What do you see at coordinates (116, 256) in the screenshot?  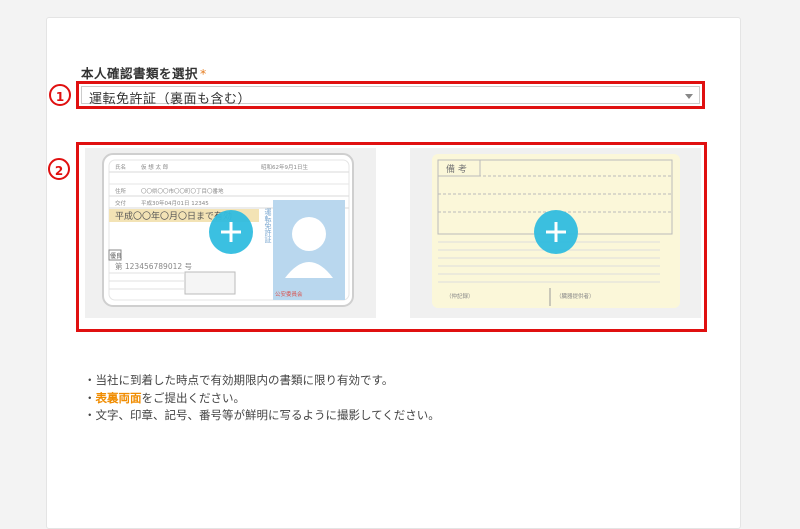 I see `license-type: 優良` at bounding box center [116, 256].